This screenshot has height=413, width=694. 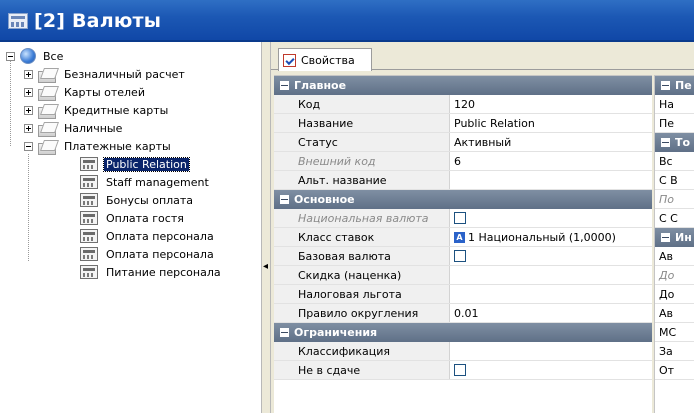 I want to click on section-header: Ограничения, so click(x=463, y=332).